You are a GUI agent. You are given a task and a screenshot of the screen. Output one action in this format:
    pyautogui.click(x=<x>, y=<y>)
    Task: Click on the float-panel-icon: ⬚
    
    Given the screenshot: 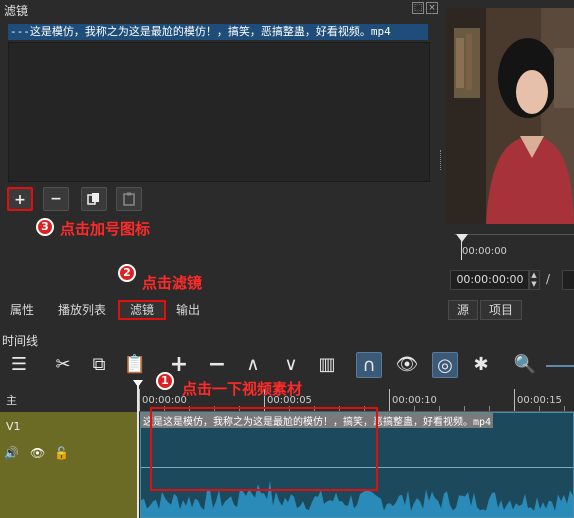 What is the action you would take?
    pyautogui.click(x=418, y=8)
    